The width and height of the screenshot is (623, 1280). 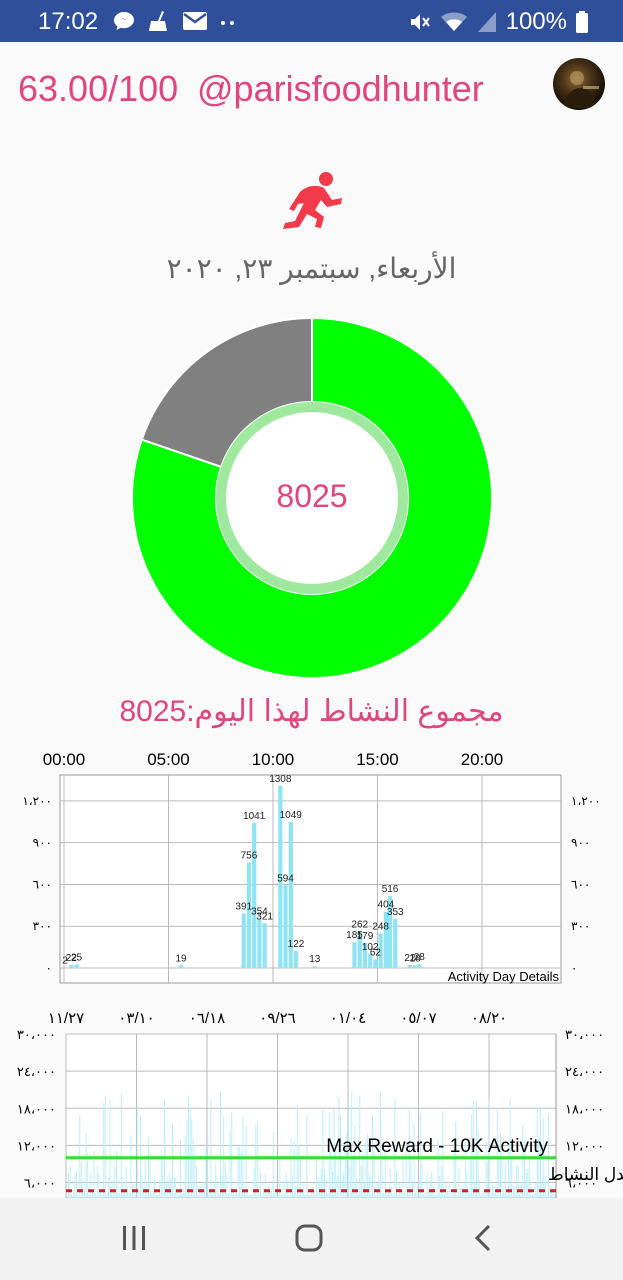 What do you see at coordinates (168, 759) in the screenshot?
I see `chart1-x-tick: 05:00` at bounding box center [168, 759].